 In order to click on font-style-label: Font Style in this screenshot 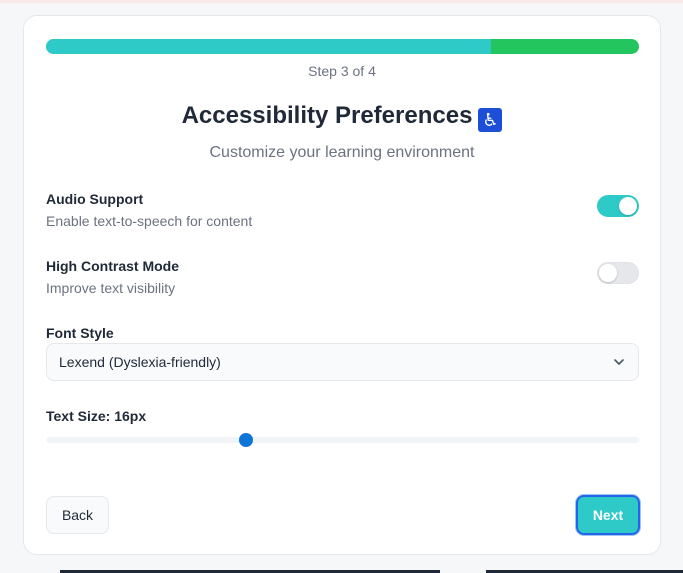, I will do `click(80, 333)`.